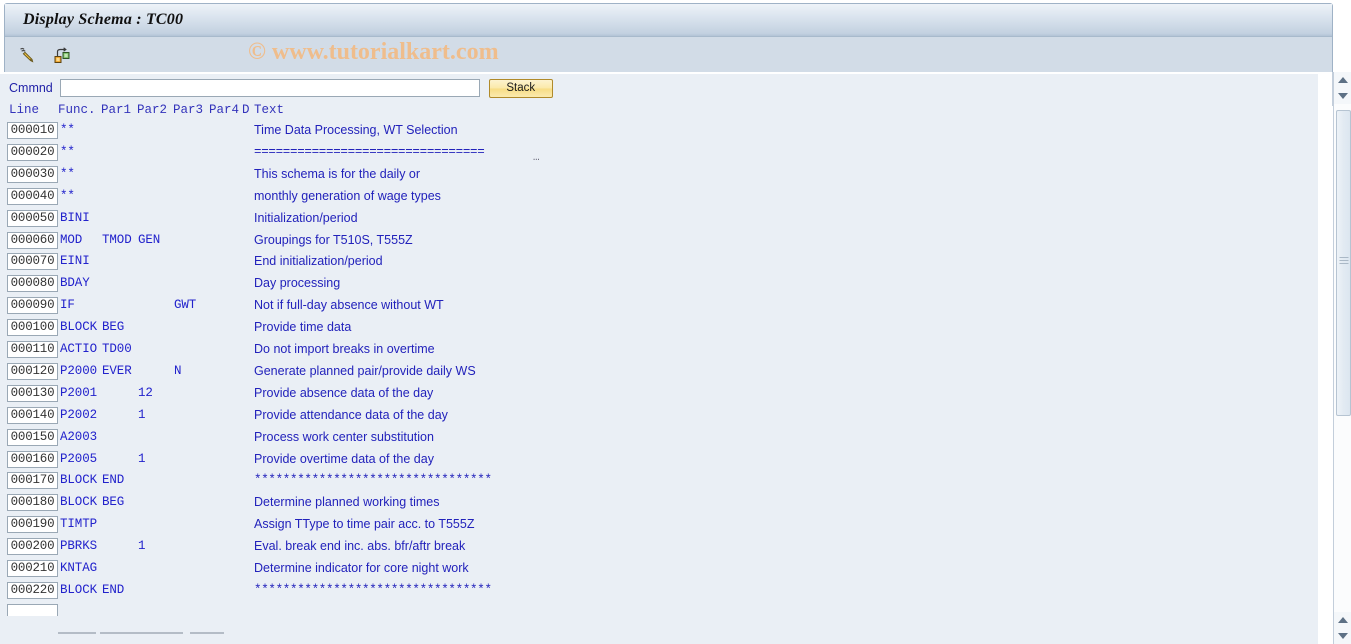 The image size is (1351, 644). What do you see at coordinates (32, 262) in the screenshot?
I see `line-number-field: 000070` at bounding box center [32, 262].